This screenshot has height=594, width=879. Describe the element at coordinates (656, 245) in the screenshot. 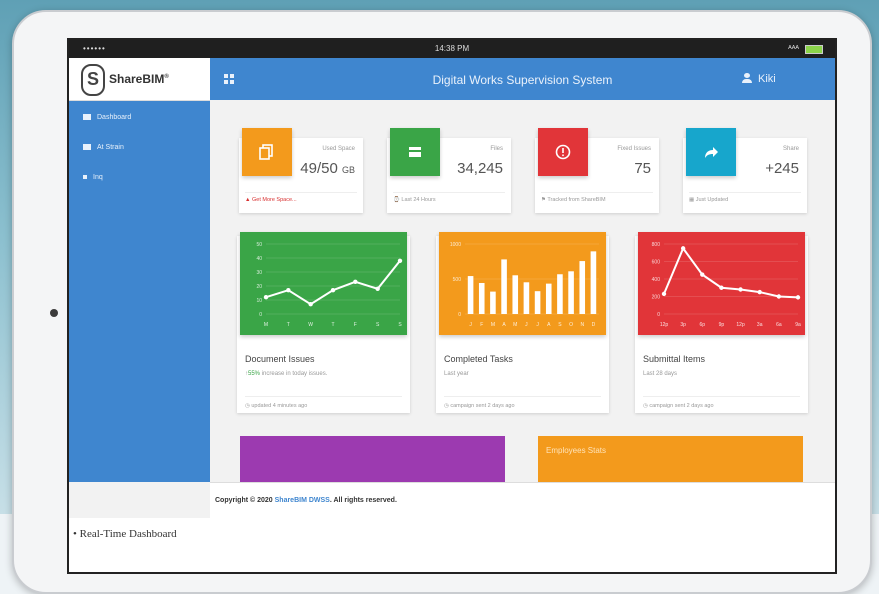

I see `y-tick-label: 800` at that location.